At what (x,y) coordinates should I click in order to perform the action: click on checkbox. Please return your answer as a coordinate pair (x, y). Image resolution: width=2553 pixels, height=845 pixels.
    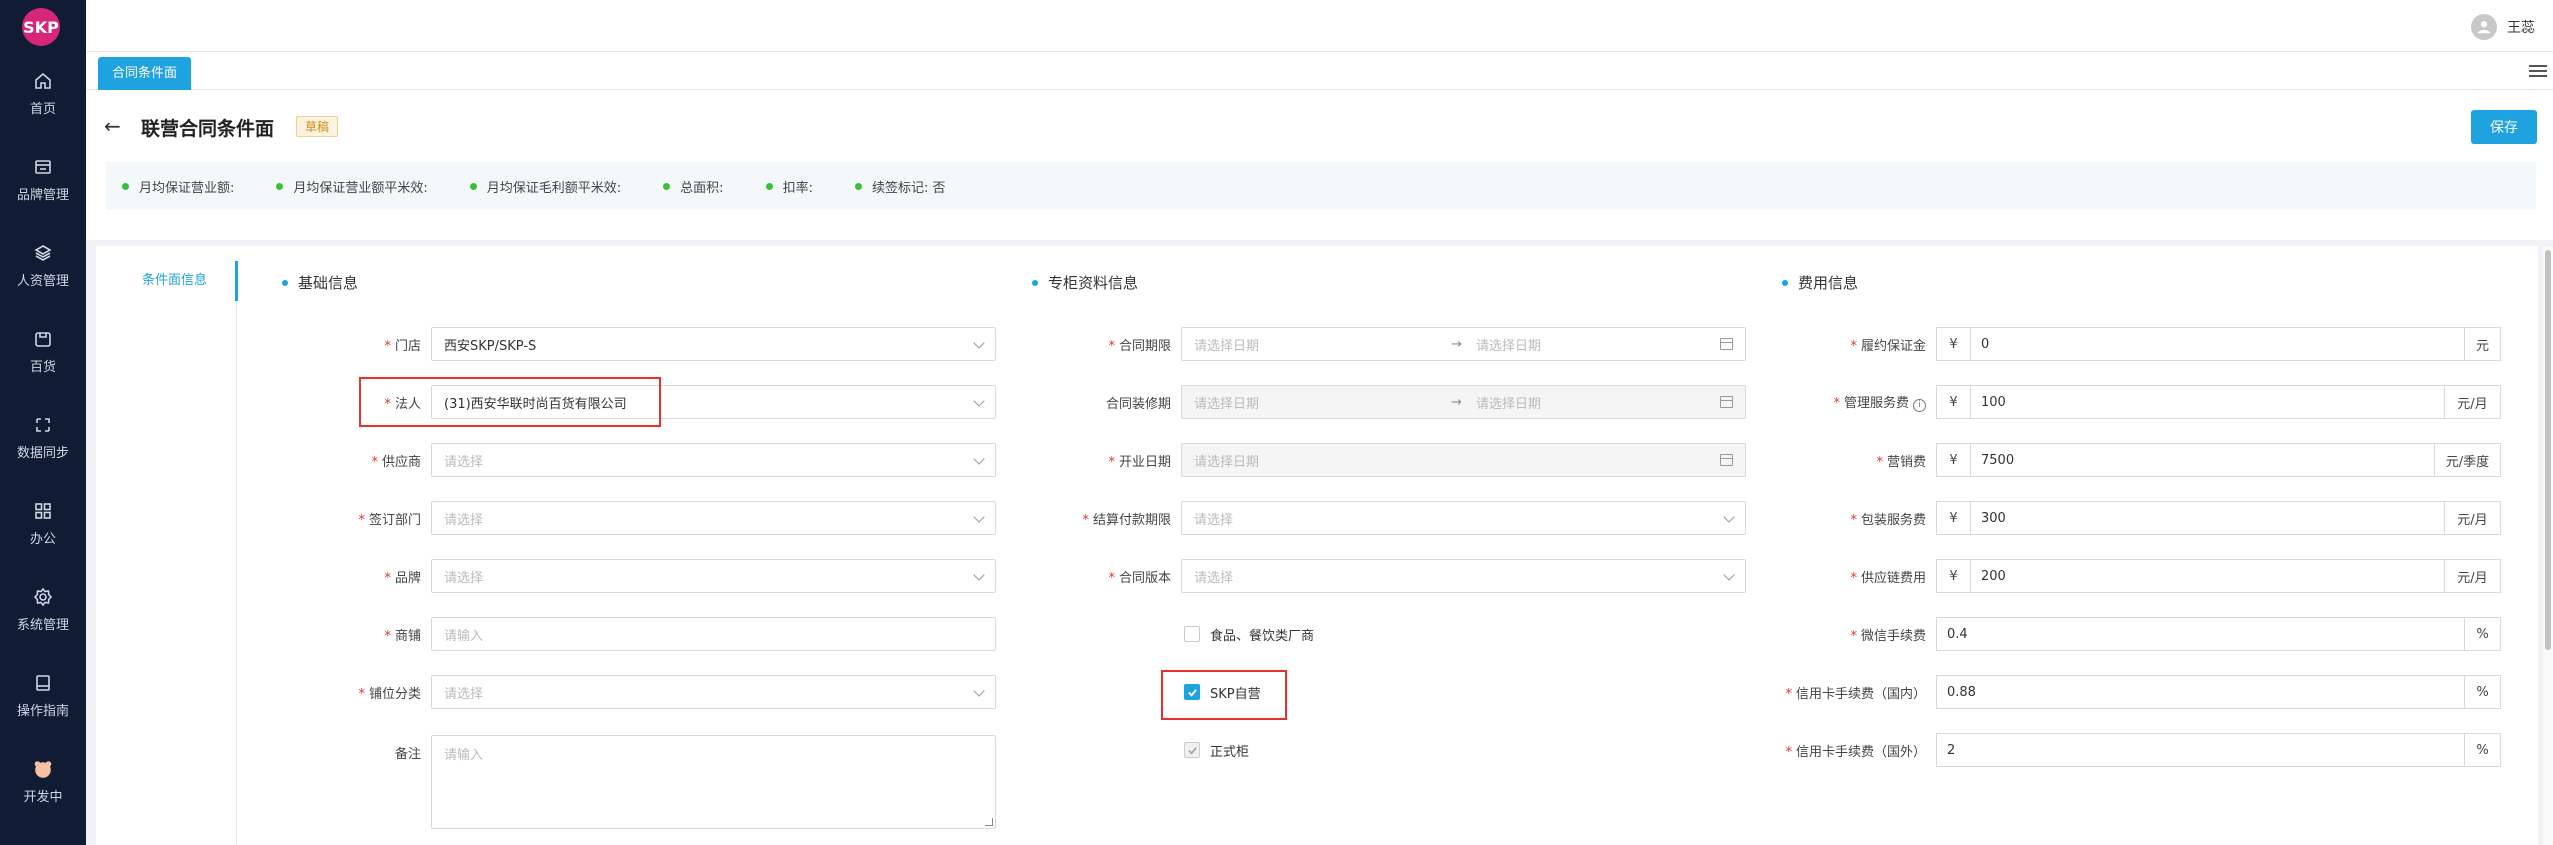
    Looking at the image, I should click on (1192, 634).